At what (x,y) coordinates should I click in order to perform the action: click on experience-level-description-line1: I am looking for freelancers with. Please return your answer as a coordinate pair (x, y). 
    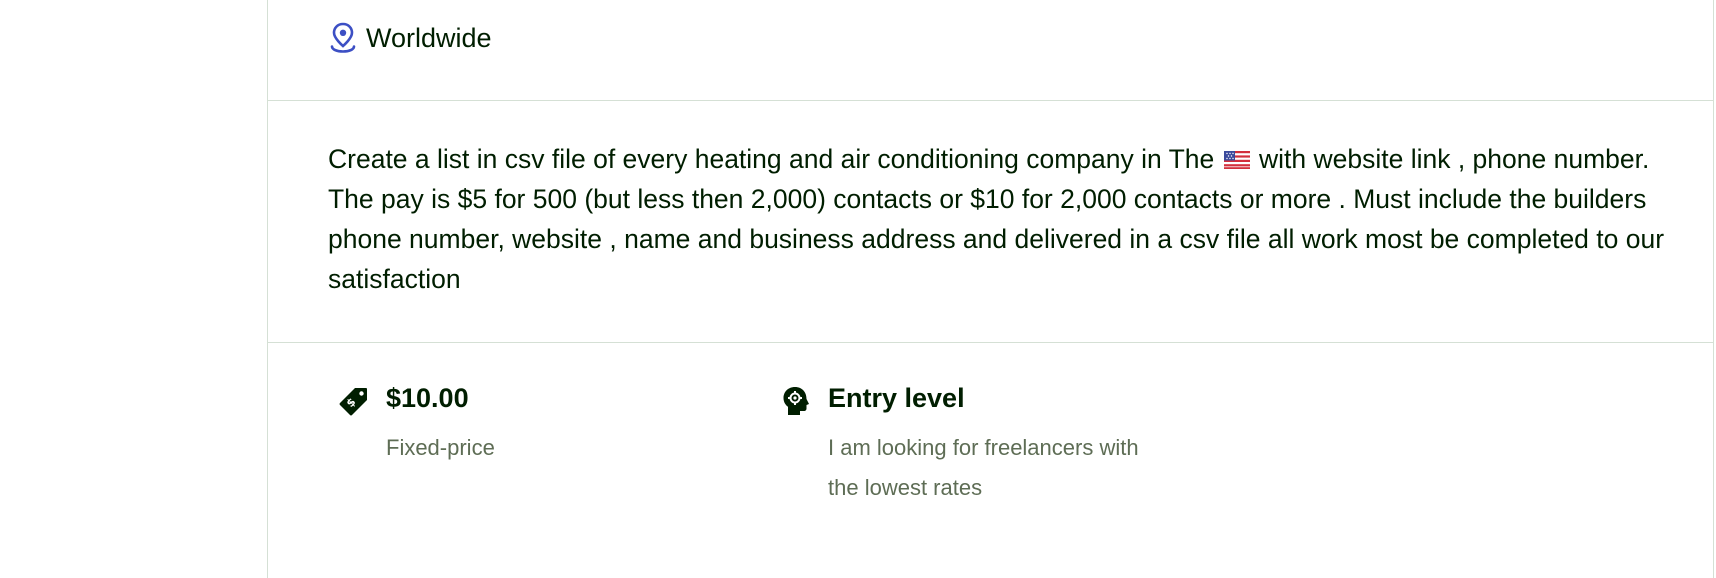
    Looking at the image, I should click on (983, 447).